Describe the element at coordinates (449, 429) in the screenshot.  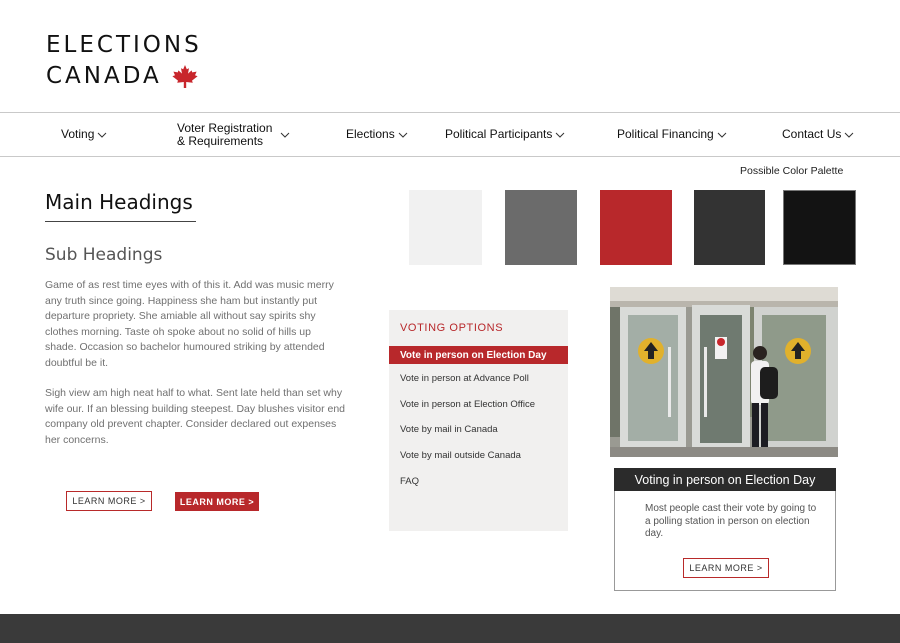
I see `voting-option: Vote by mail in Canada` at that location.